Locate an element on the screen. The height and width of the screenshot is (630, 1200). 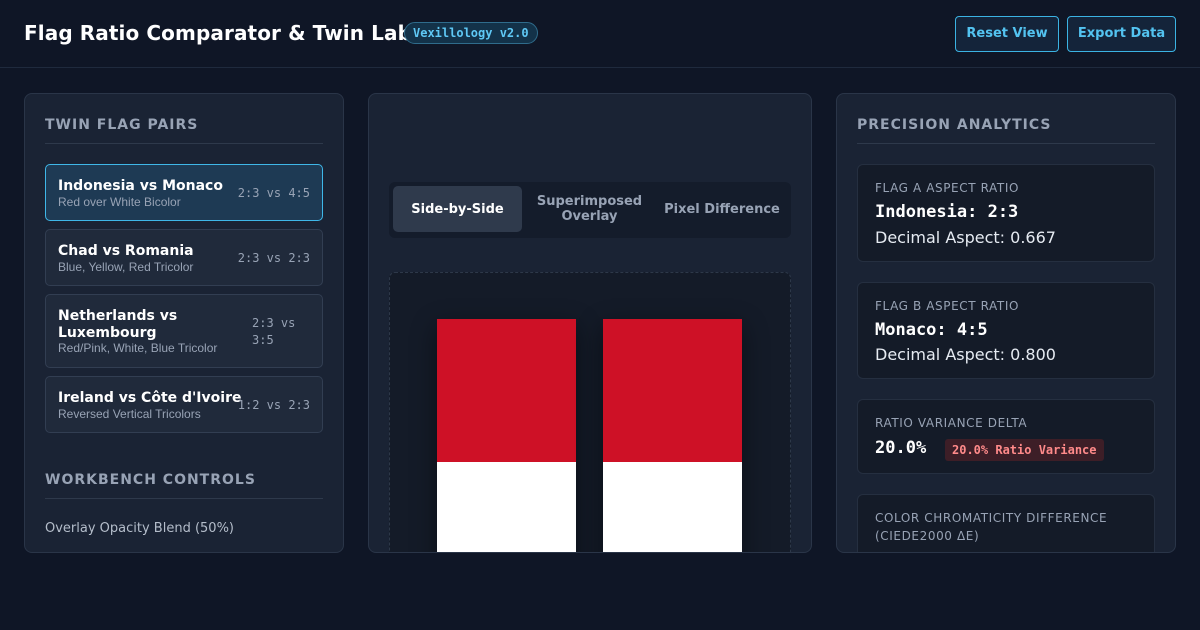
metric-label: FLAG B ASPECT RATIO is located at coordinates (947, 306).